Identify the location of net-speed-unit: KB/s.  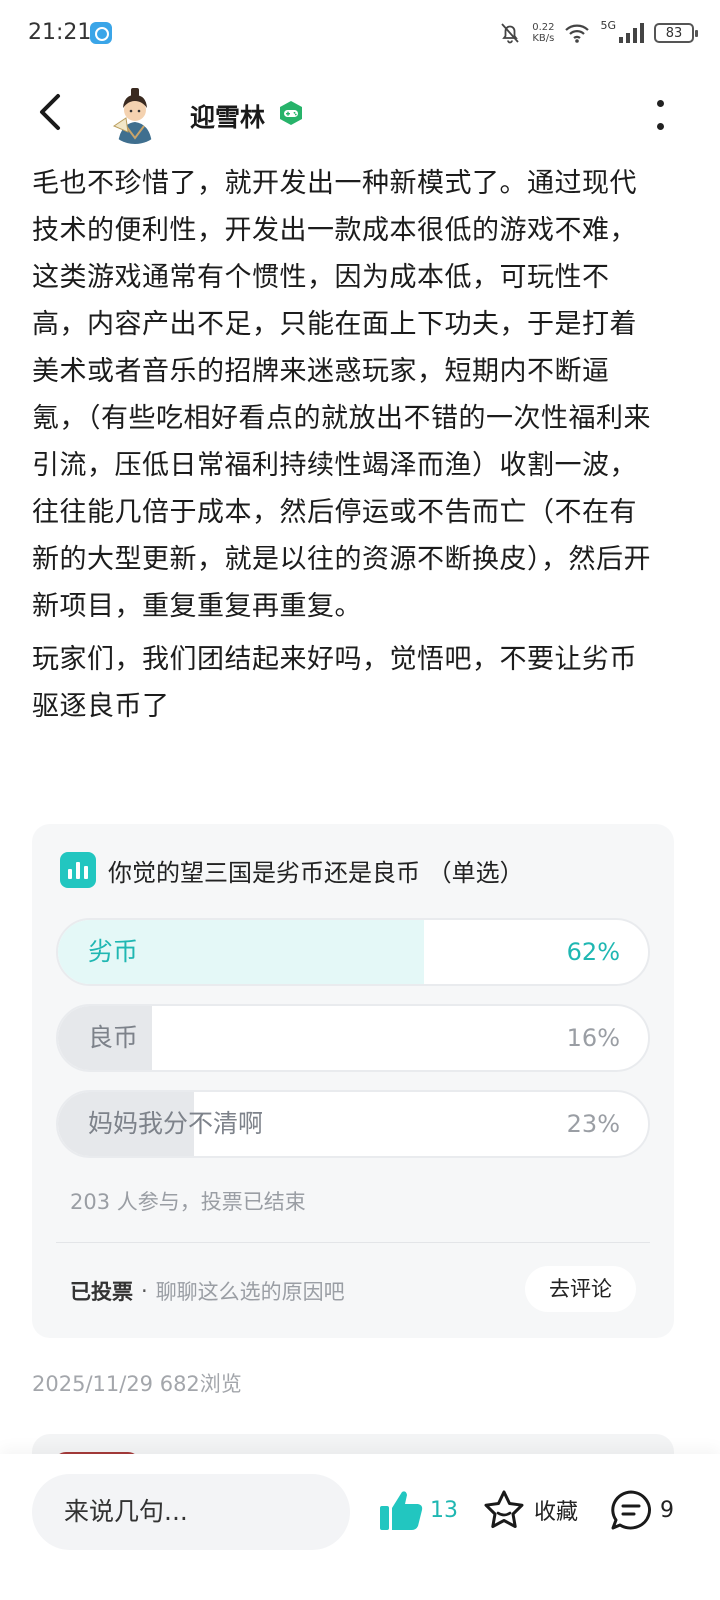
(543, 38).